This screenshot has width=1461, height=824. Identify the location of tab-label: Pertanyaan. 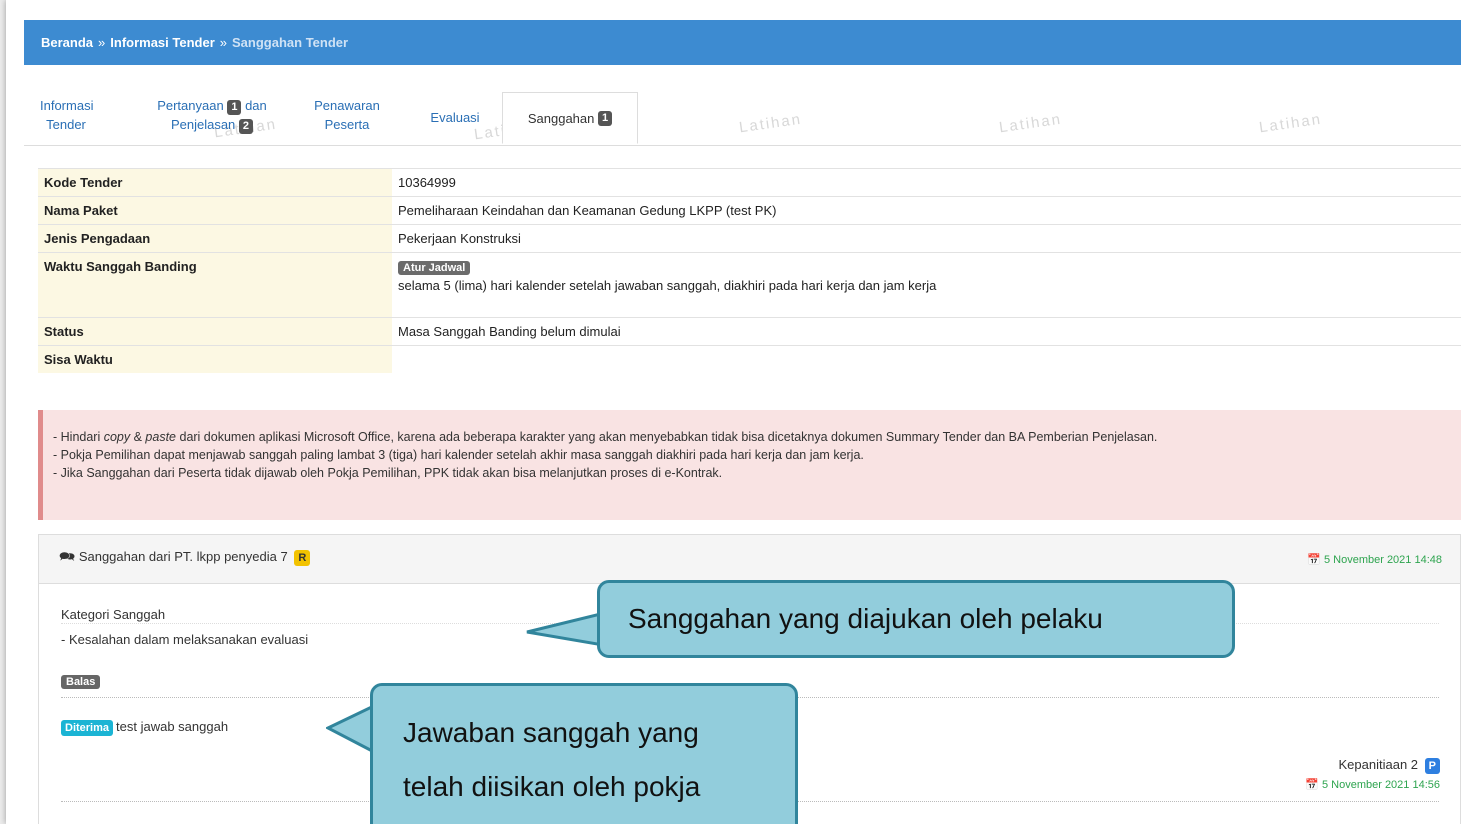
(190, 105).